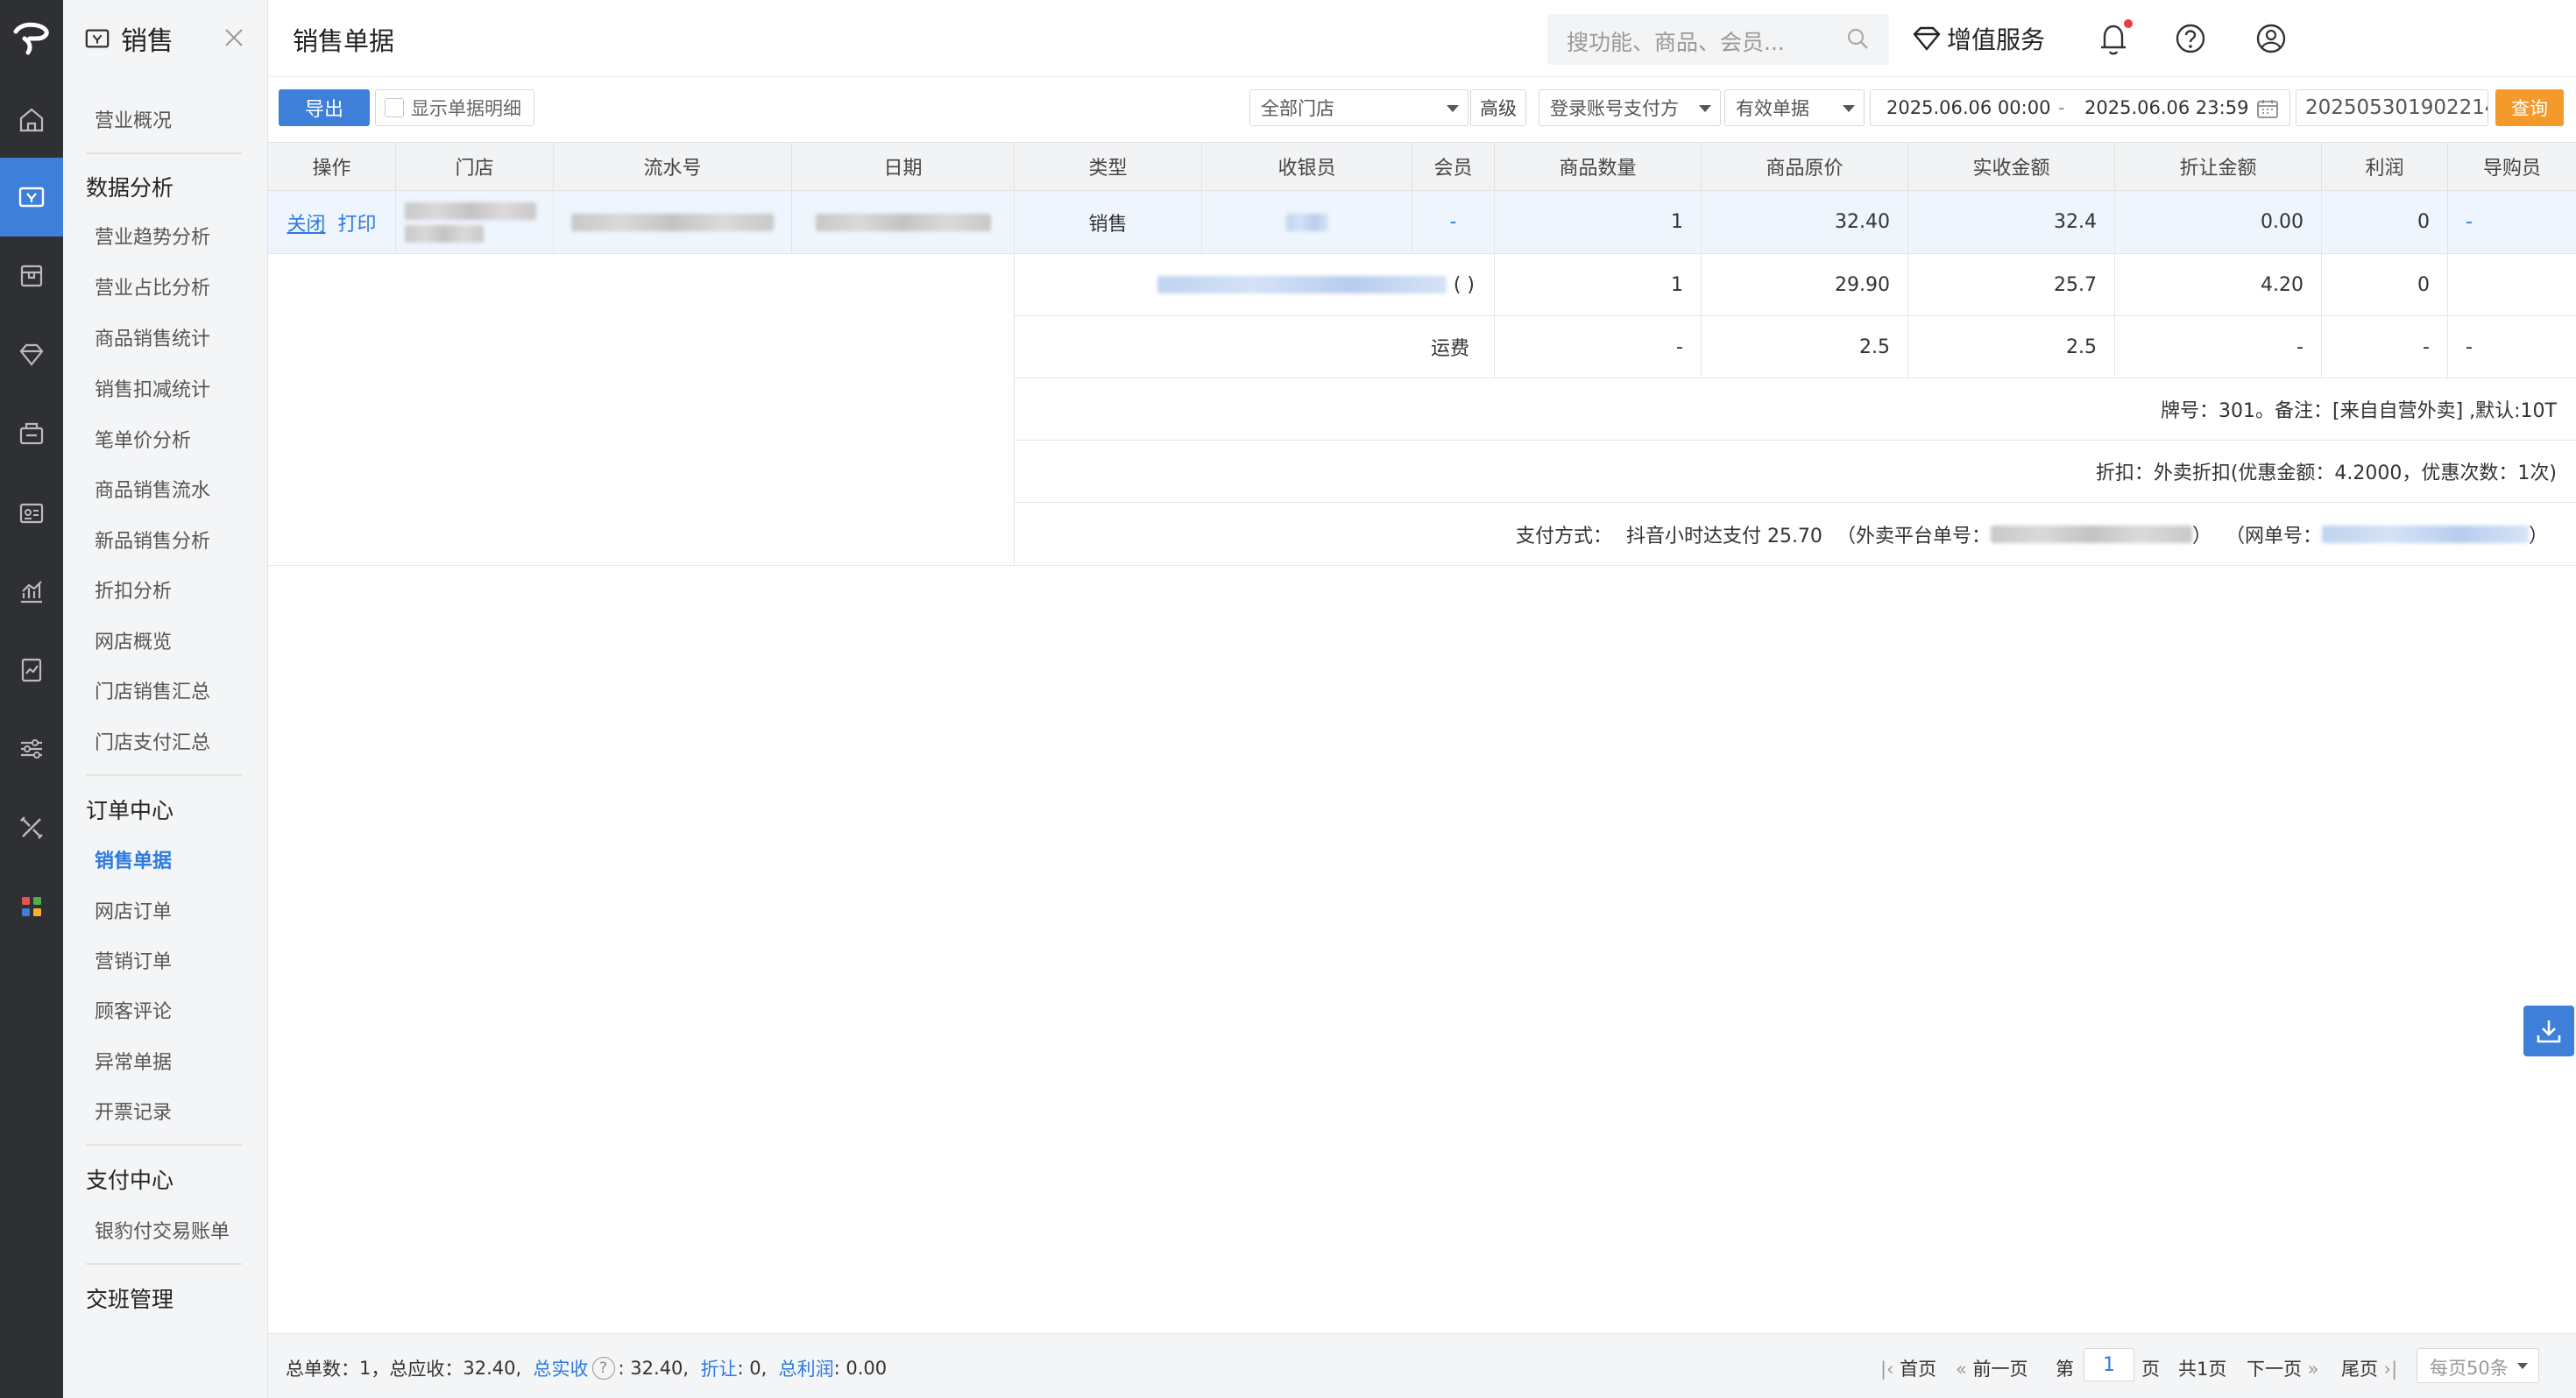 This screenshot has height=1398, width=2576. I want to click on home-icon, so click(31, 120).